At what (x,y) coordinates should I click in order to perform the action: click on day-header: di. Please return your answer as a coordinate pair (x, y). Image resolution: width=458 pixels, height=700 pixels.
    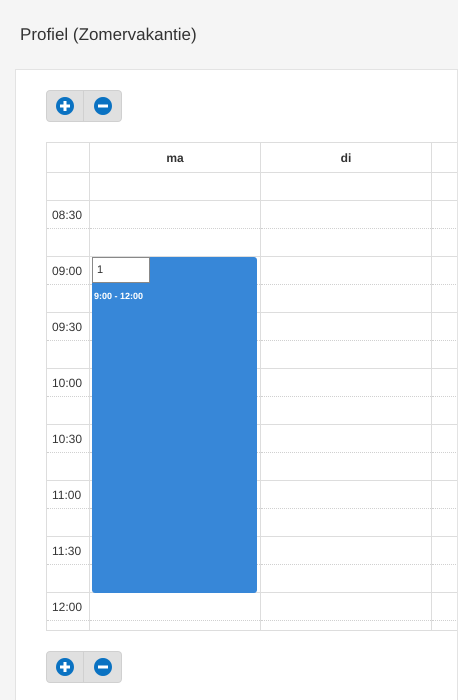
    Looking at the image, I should click on (346, 158).